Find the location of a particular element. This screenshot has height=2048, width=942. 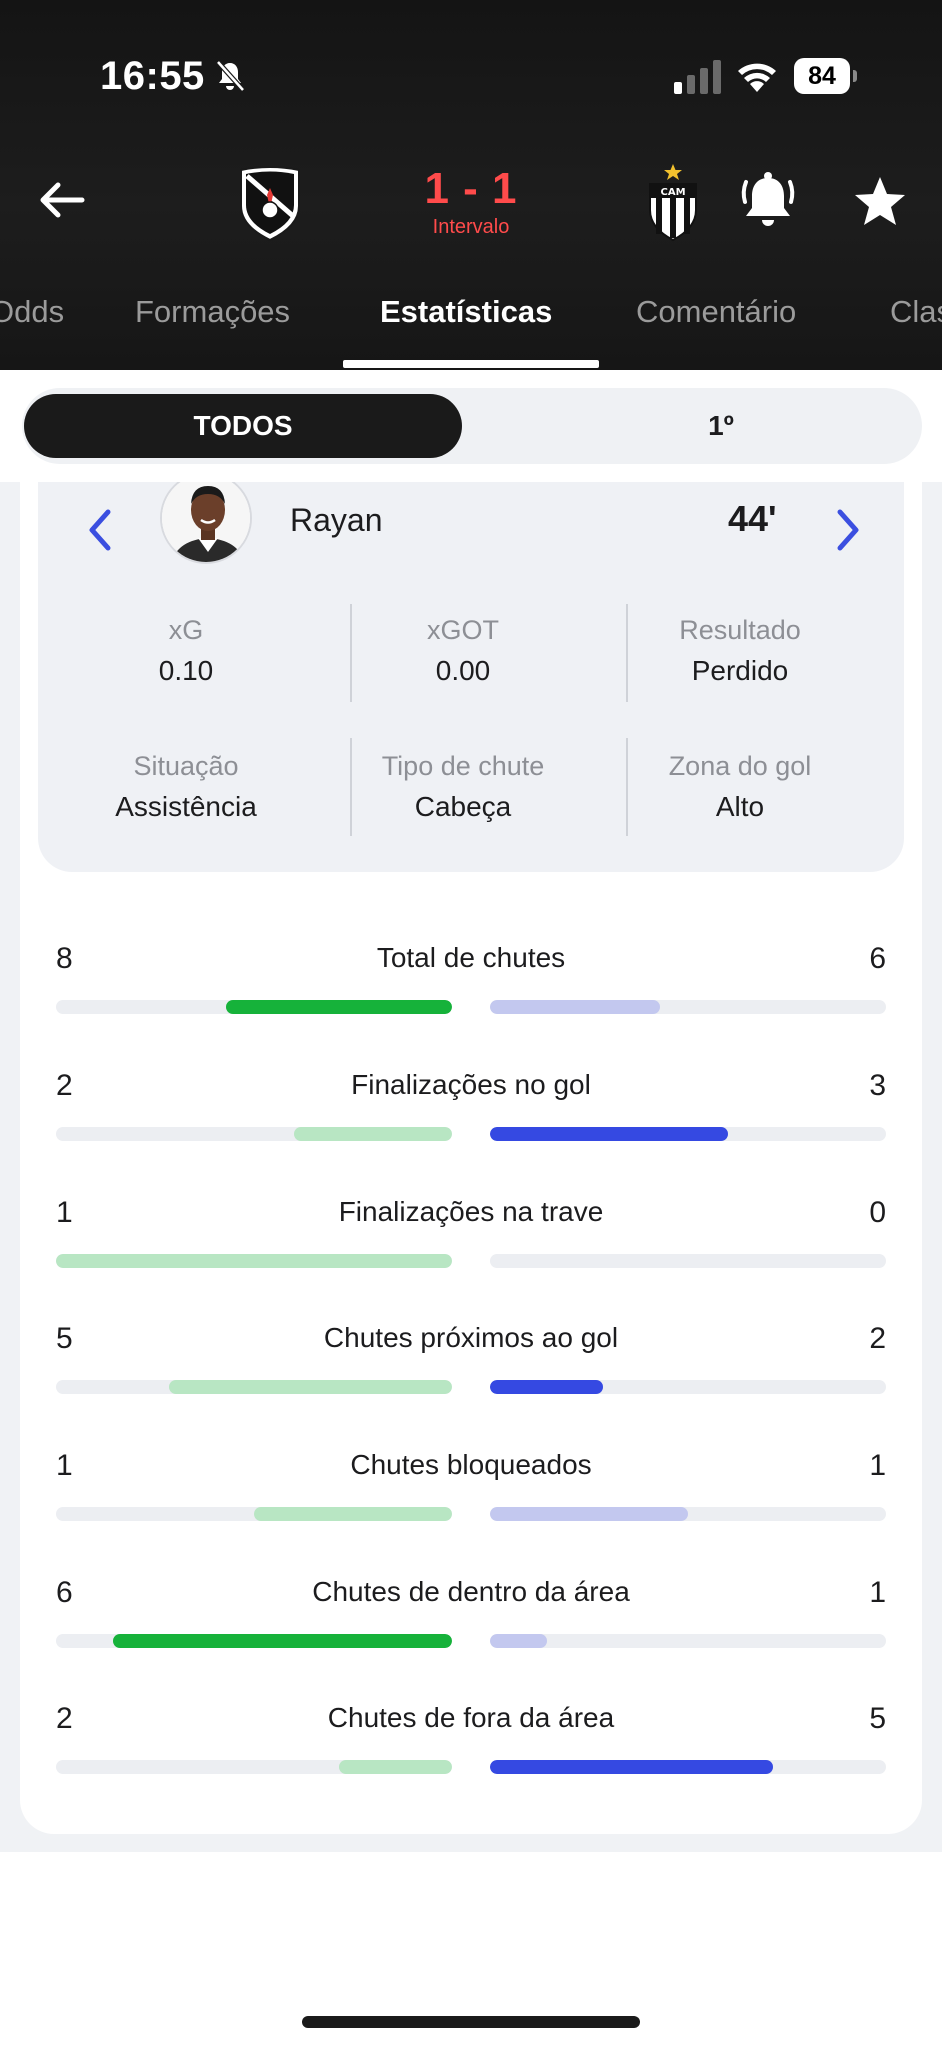

next-shot-chevron-icon is located at coordinates (848, 530).